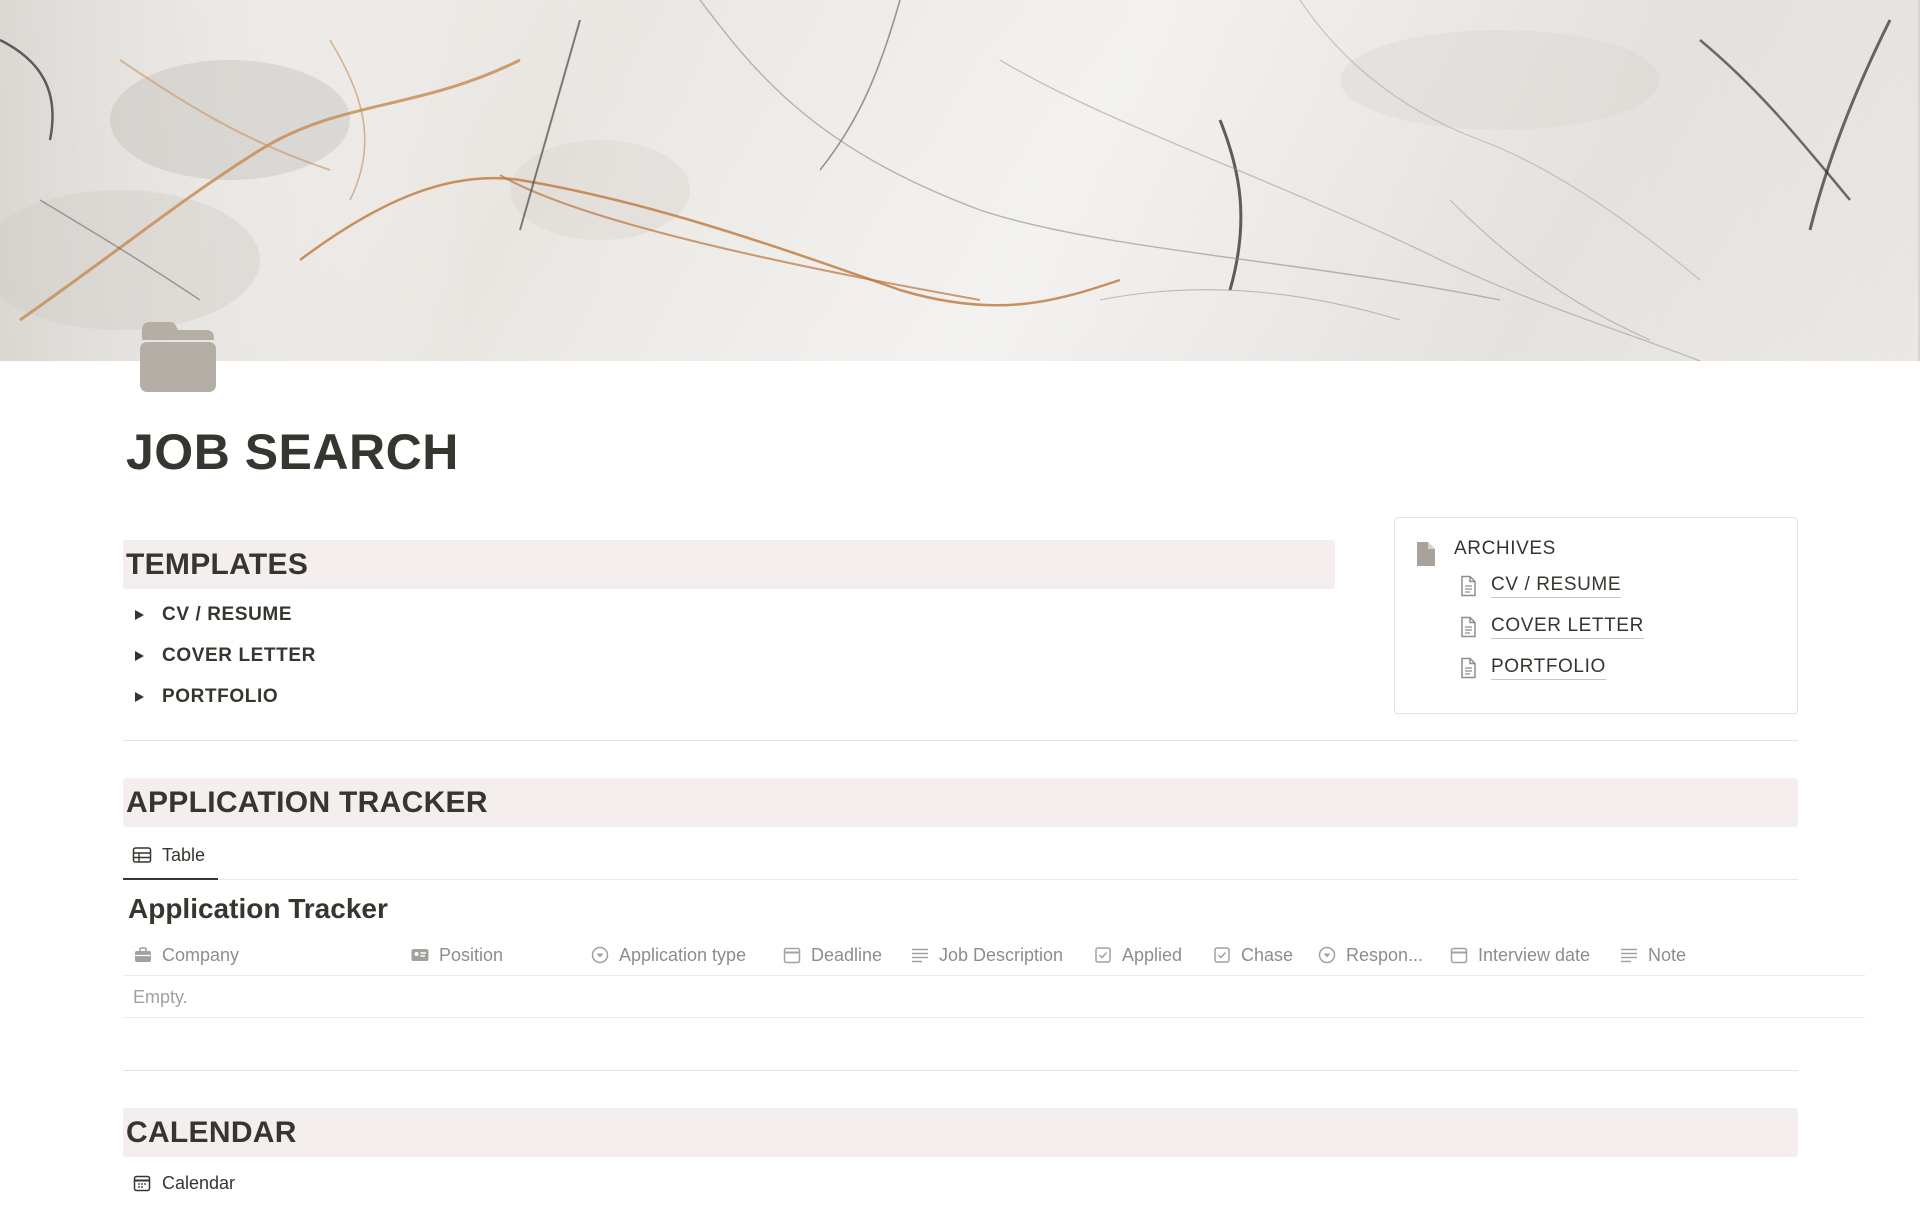  I want to click on page-title: JOB SEARCH, so click(292, 452).